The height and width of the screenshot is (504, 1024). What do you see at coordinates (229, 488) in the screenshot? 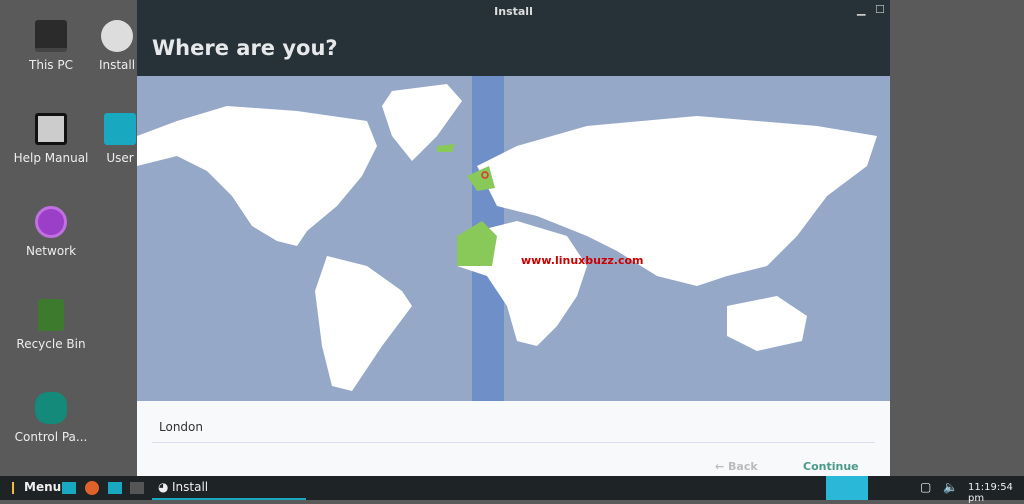
I see `taskbar-item-install: ◕ Install` at bounding box center [229, 488].